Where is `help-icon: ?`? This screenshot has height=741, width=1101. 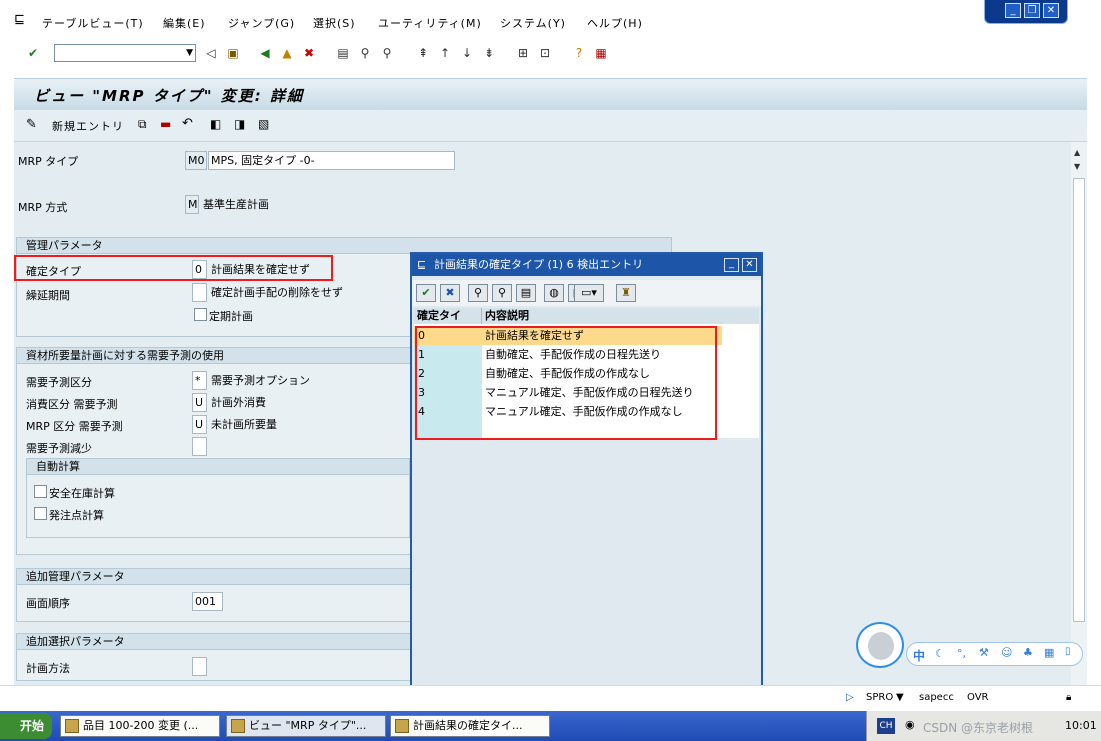
help-icon: ? is located at coordinates (579, 53).